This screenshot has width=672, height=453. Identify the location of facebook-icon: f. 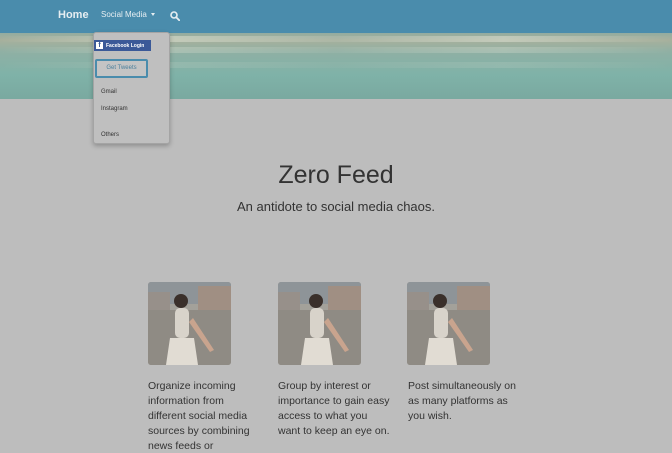
(99, 45).